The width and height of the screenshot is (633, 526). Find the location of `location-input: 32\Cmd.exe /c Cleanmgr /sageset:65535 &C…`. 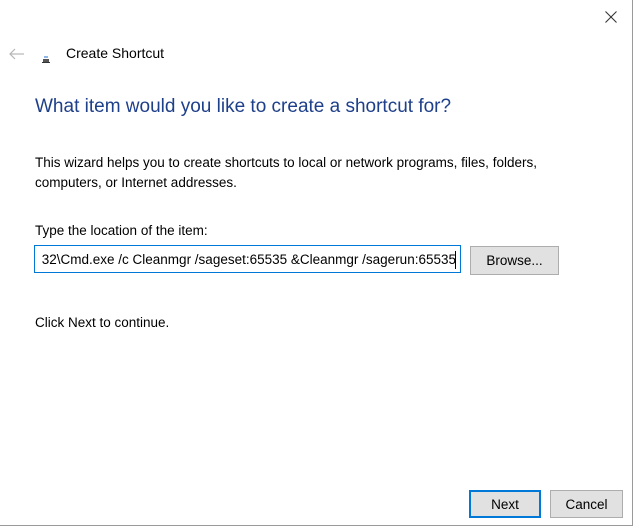

location-input: 32\Cmd.exe /c Cleanmgr /sageset:65535 &C… is located at coordinates (247, 259).